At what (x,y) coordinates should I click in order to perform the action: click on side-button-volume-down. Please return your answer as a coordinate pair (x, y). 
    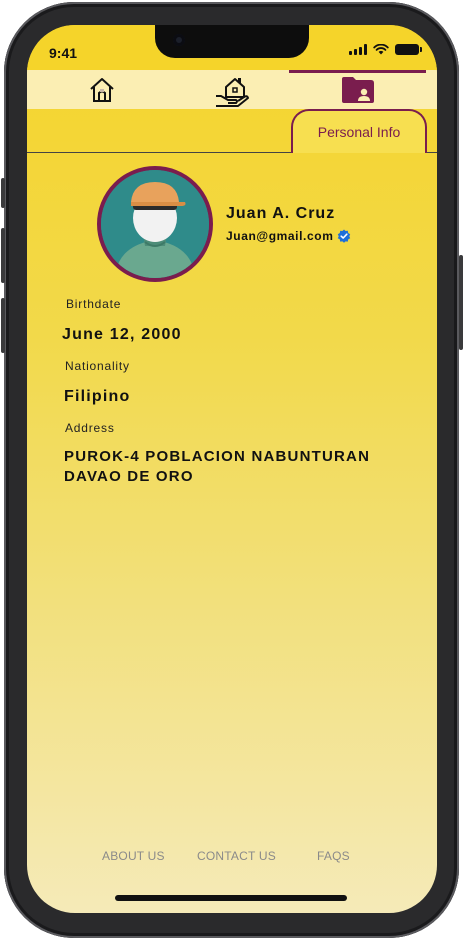
    Looking at the image, I should click on (3, 325).